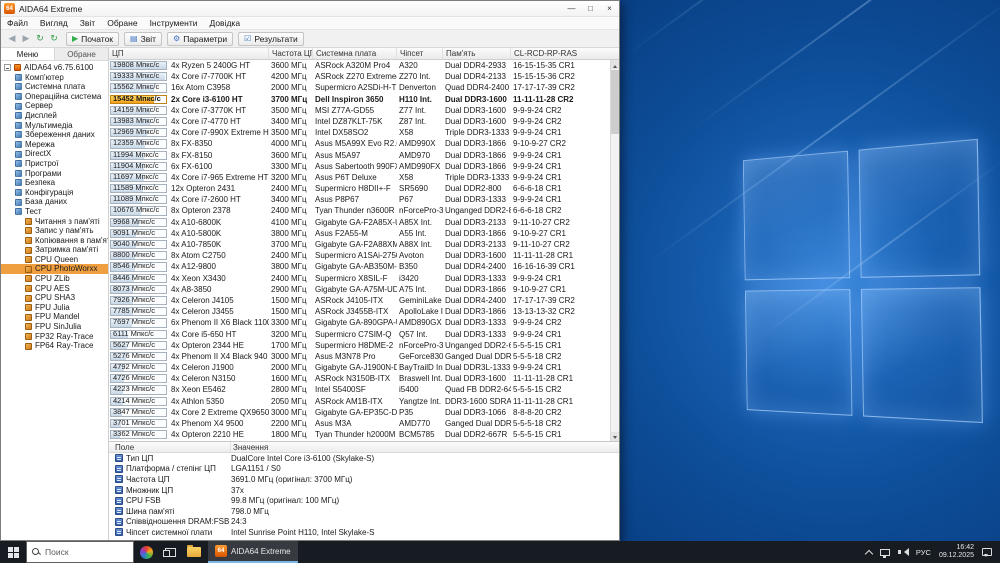  I want to click on column-field: Поле, so click(170, 447).